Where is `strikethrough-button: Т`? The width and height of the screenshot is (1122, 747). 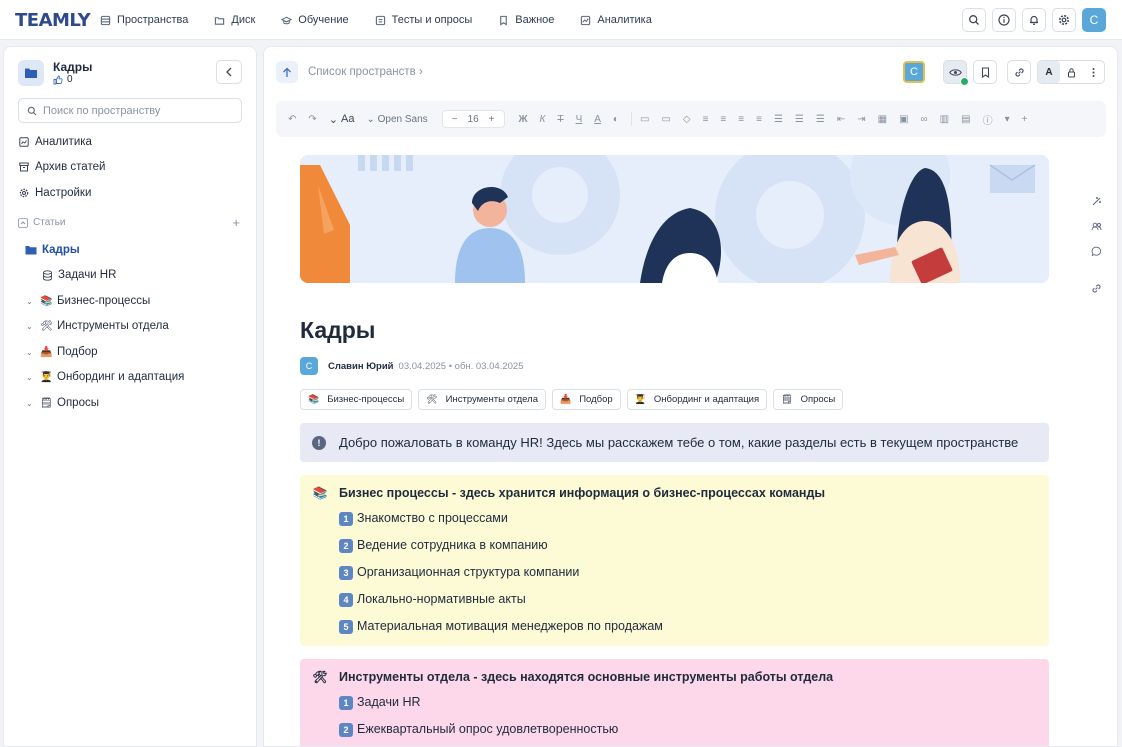 strikethrough-button: Т is located at coordinates (560, 119).